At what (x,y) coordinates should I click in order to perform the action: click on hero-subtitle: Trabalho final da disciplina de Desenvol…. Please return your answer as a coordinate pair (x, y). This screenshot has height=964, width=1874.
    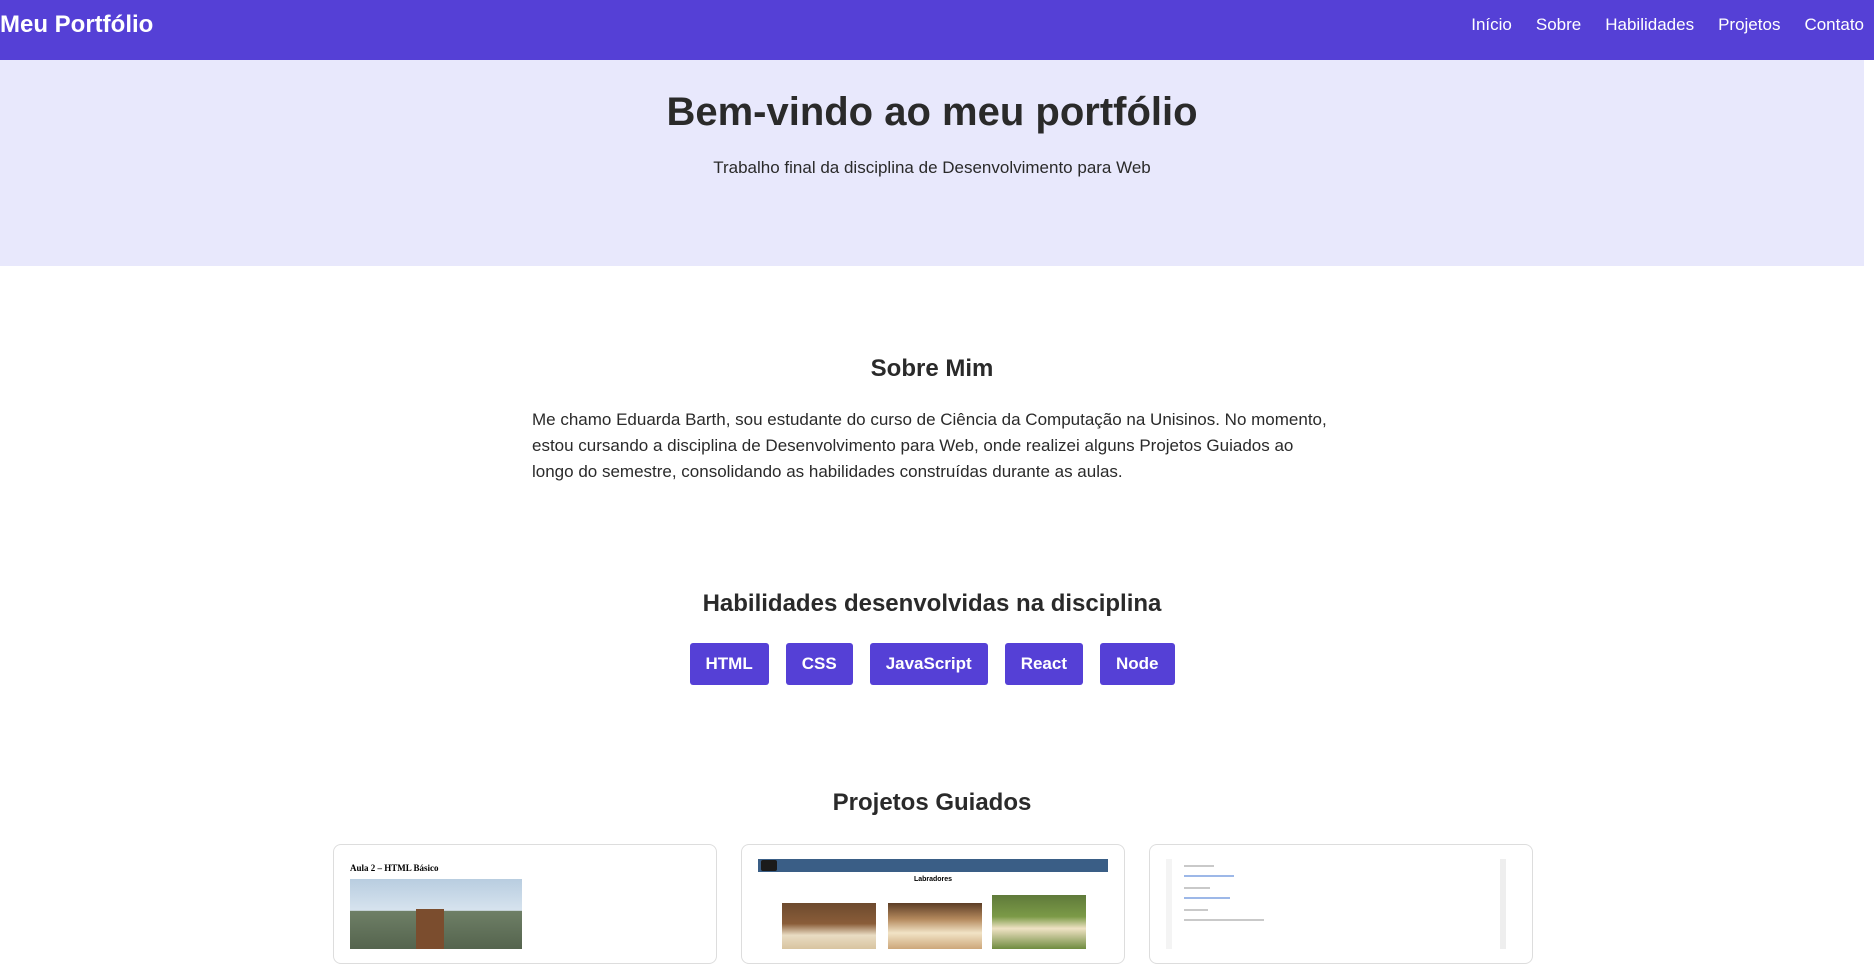
    Looking at the image, I should click on (932, 167).